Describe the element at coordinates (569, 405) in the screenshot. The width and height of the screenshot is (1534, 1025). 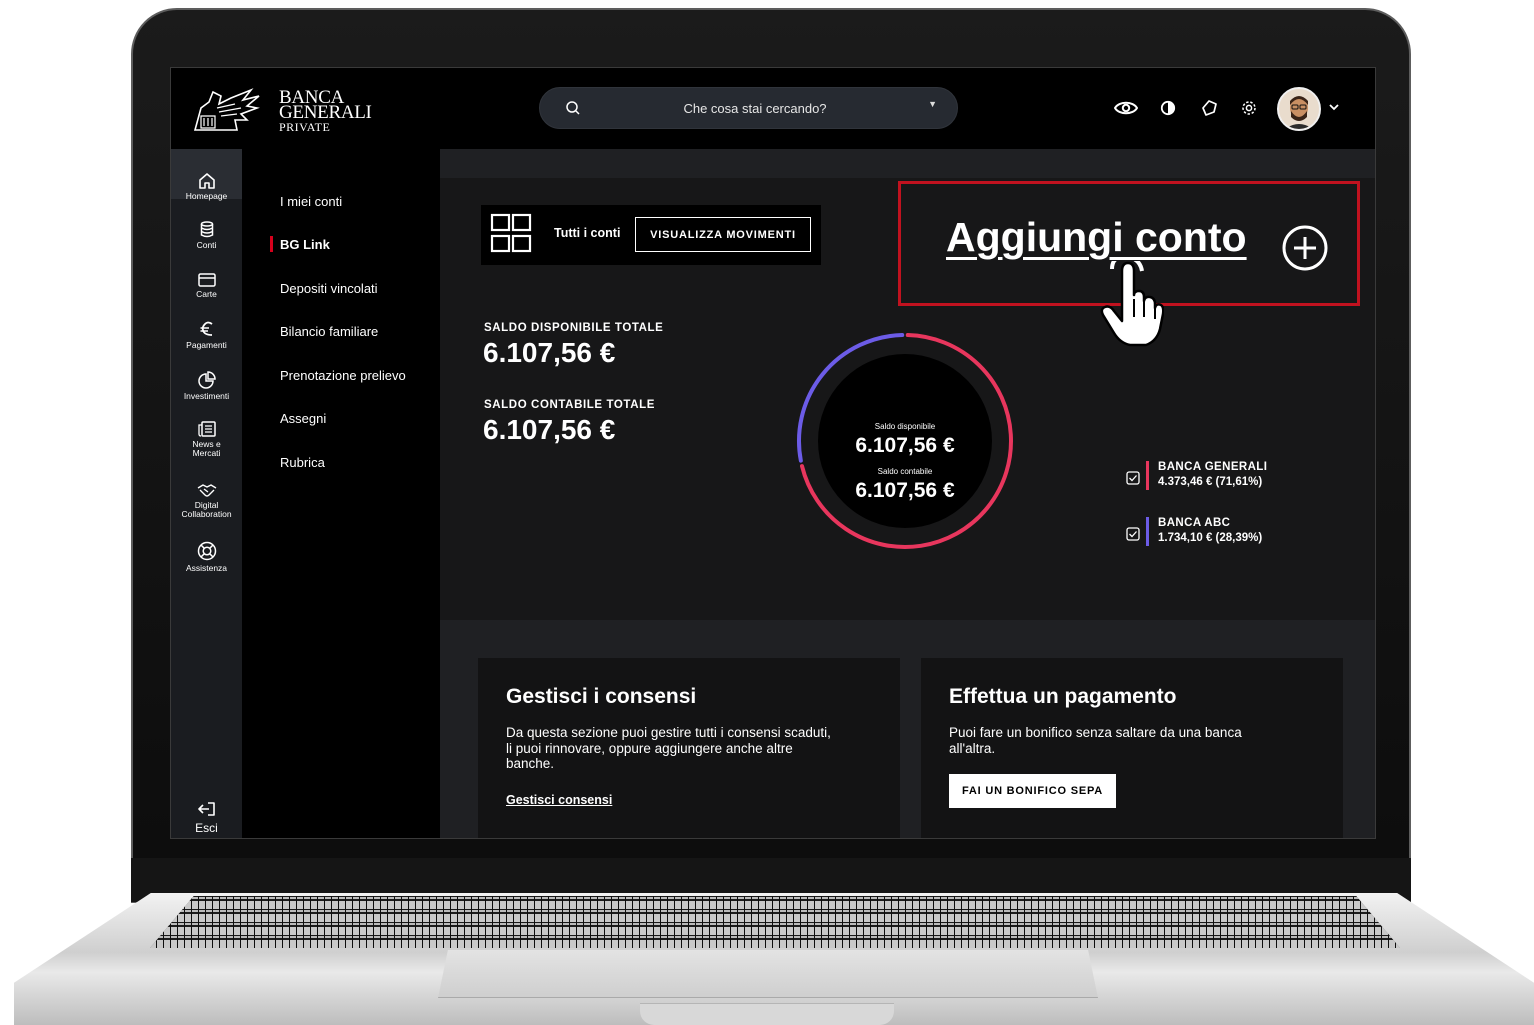
I see `accounting-balance-label: SALDO CONTABILE TOTALE` at that location.